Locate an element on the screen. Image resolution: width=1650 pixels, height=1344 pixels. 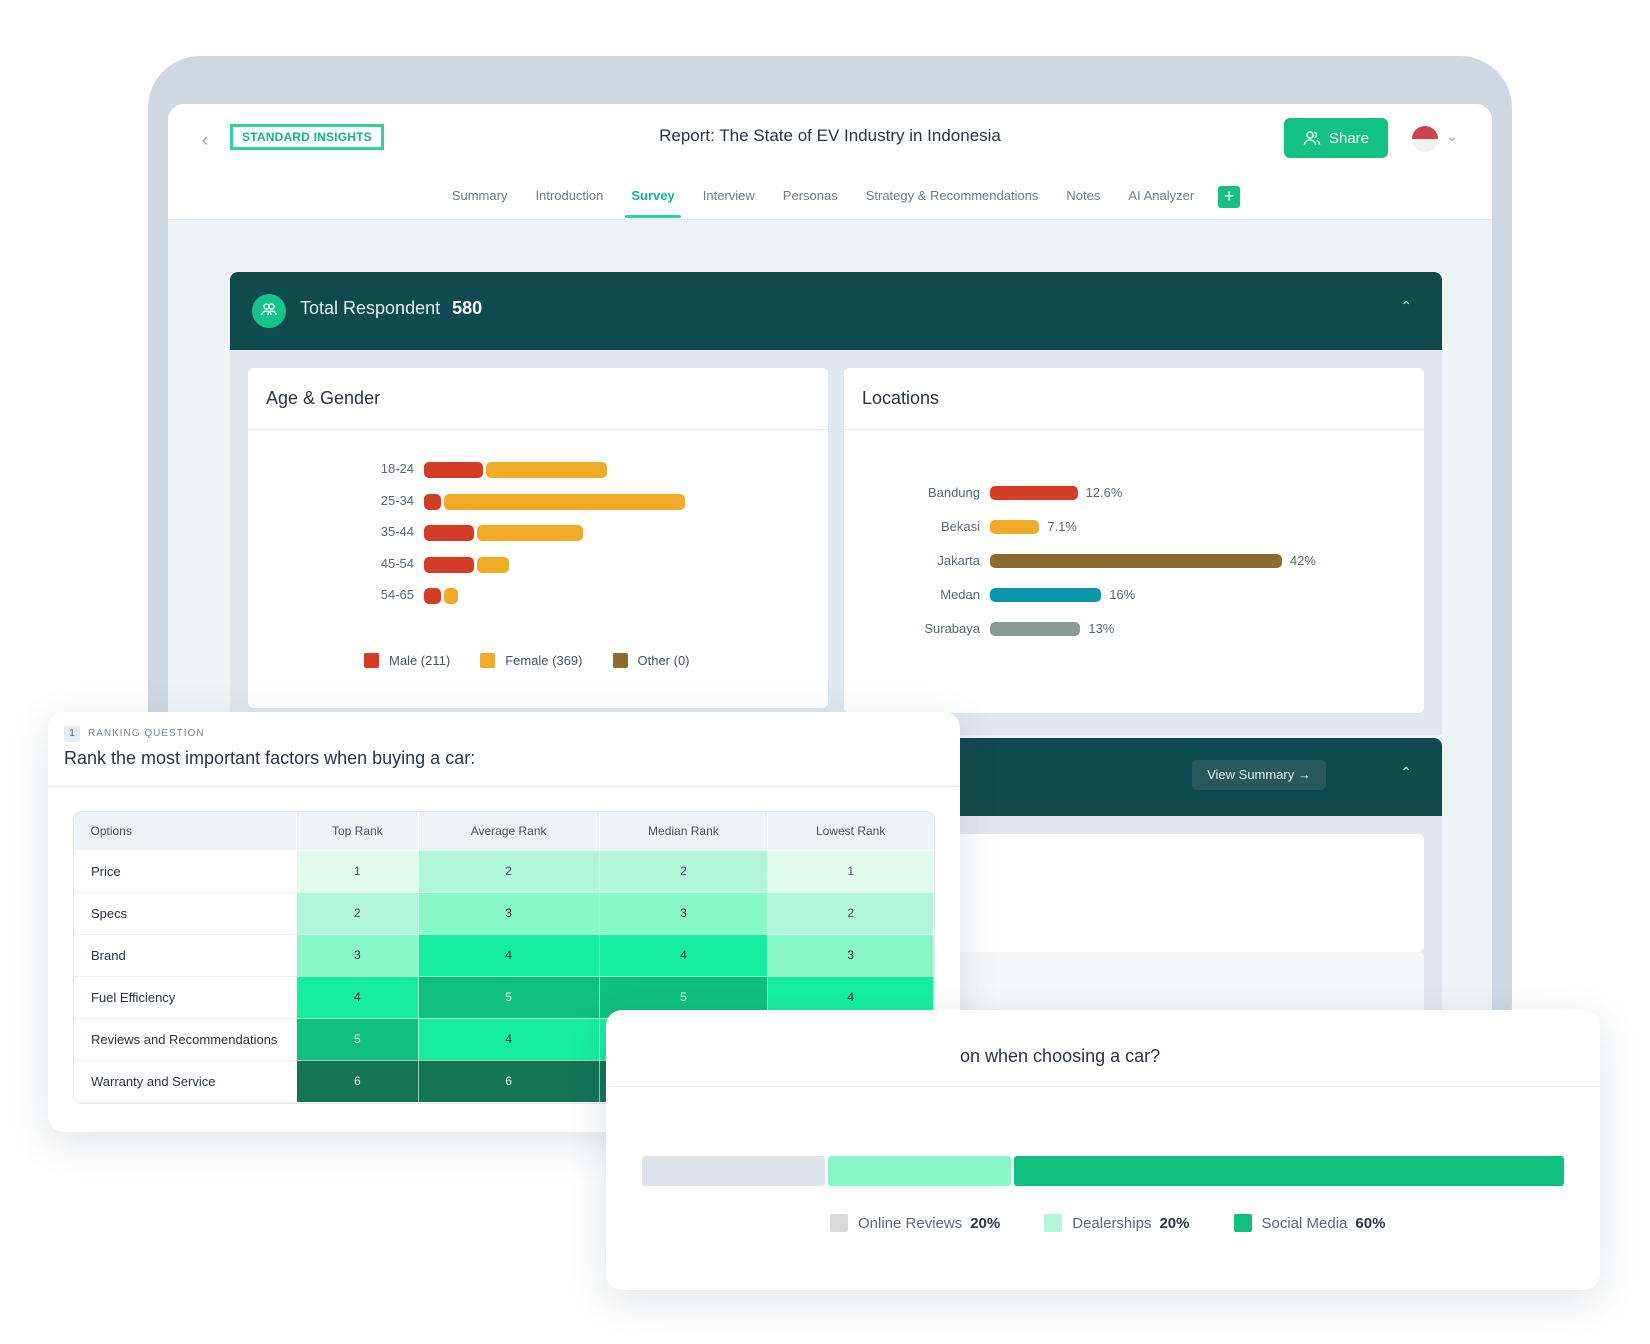
tab-introduction: Introduction is located at coordinates (569, 198).